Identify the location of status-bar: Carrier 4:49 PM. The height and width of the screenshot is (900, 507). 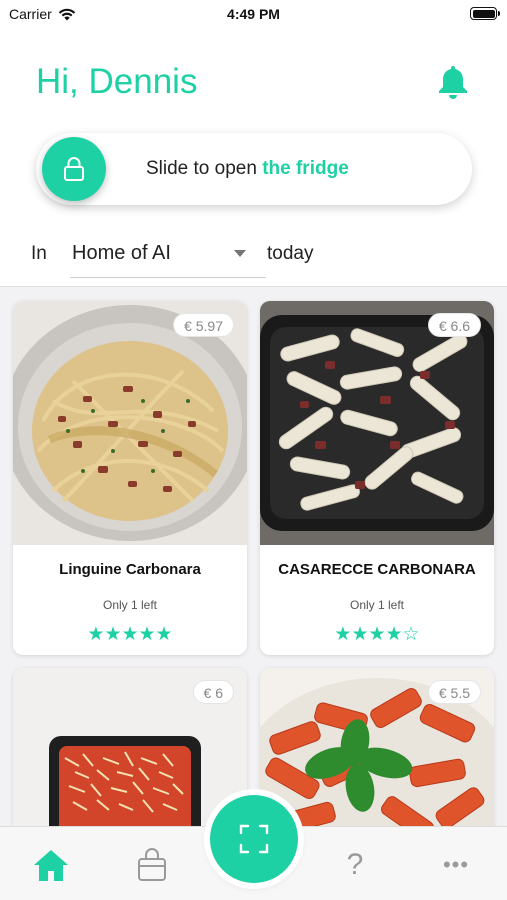
(253, 15).